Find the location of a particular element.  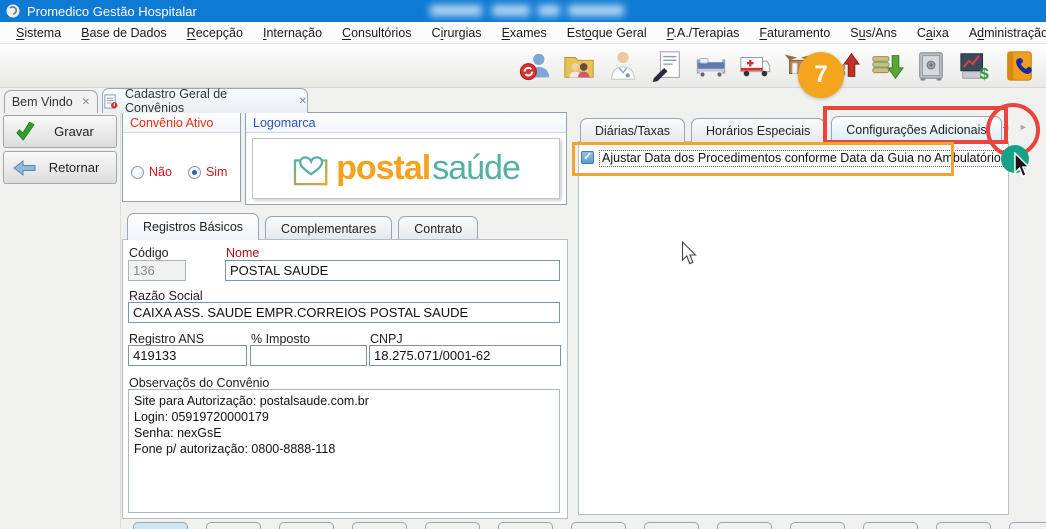

tab-registros-basicos: Registros Básicos is located at coordinates (193, 226).